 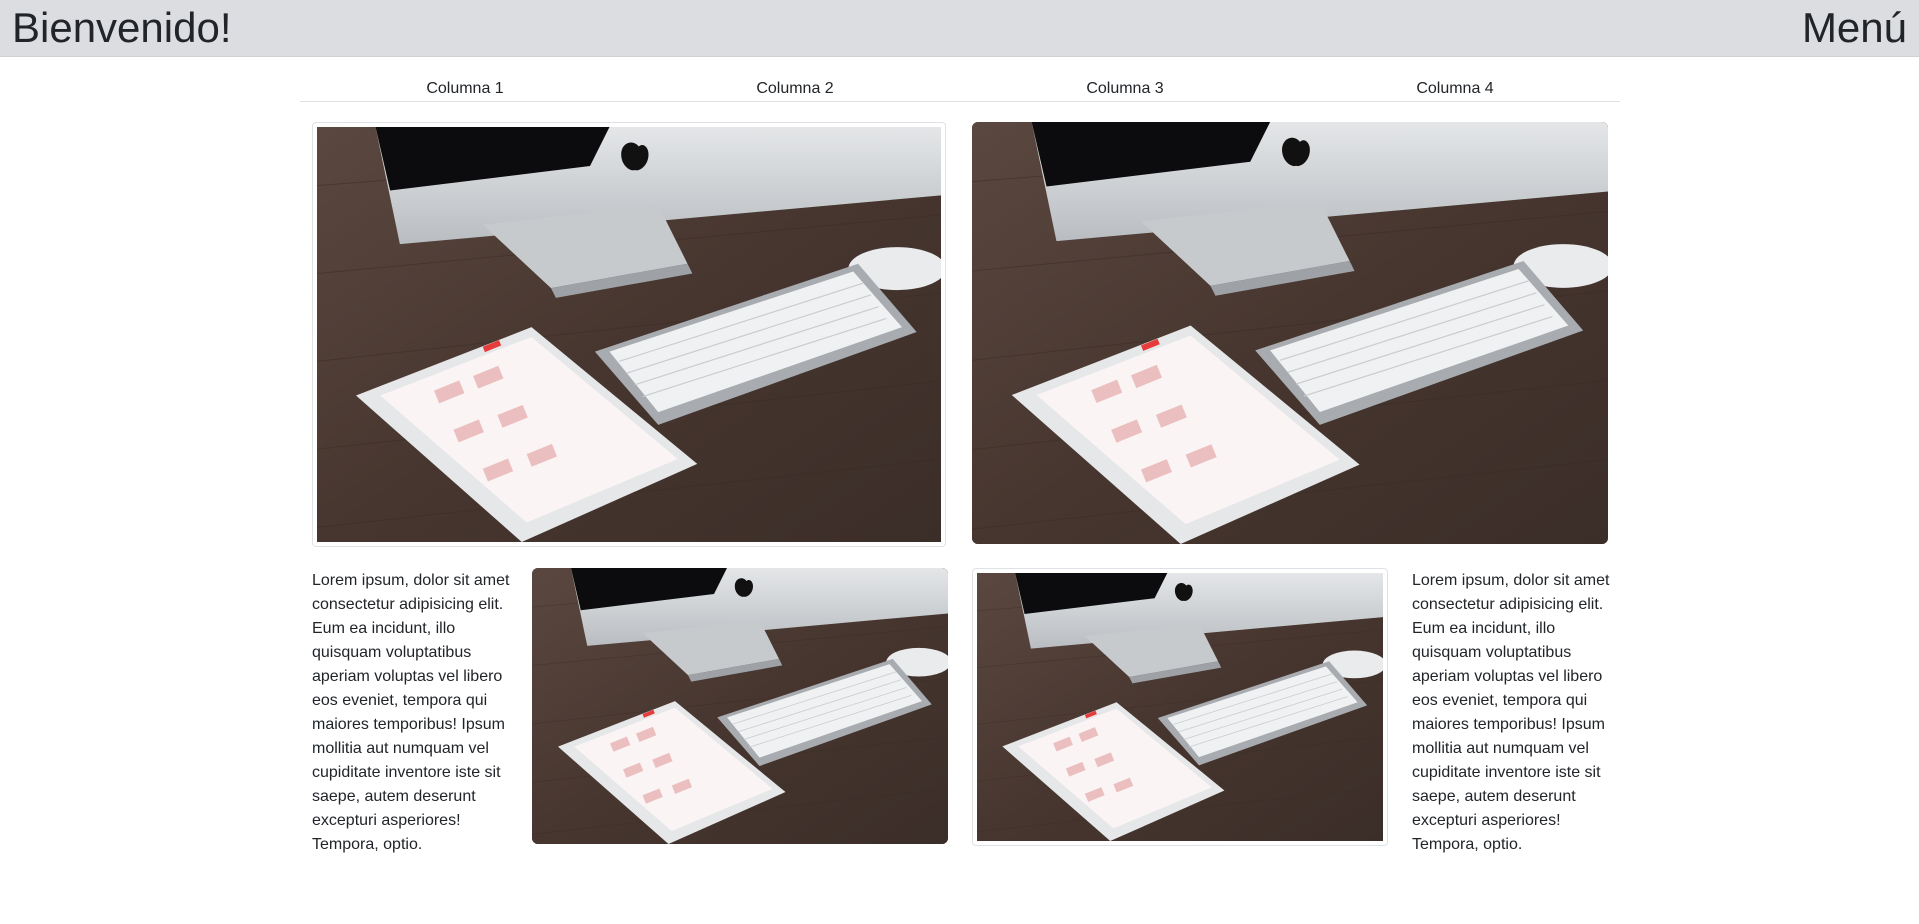 I want to click on navbar: Bienvenido! Menú, so click(x=959, y=28).